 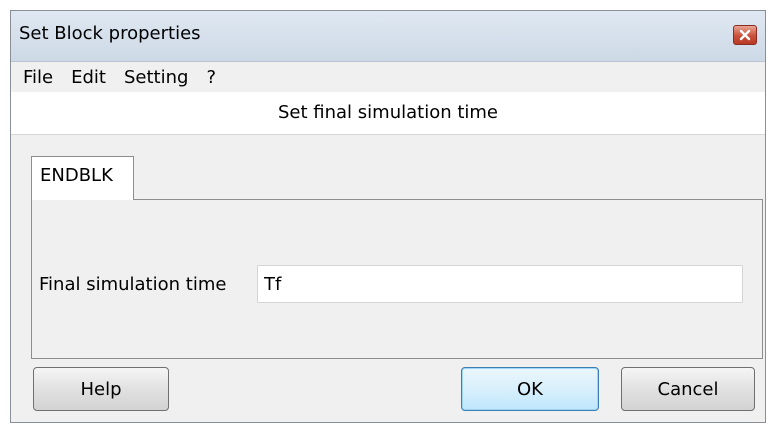 What do you see at coordinates (133, 284) in the screenshot?
I see `final-simulation-time-label: Final simulation time` at bounding box center [133, 284].